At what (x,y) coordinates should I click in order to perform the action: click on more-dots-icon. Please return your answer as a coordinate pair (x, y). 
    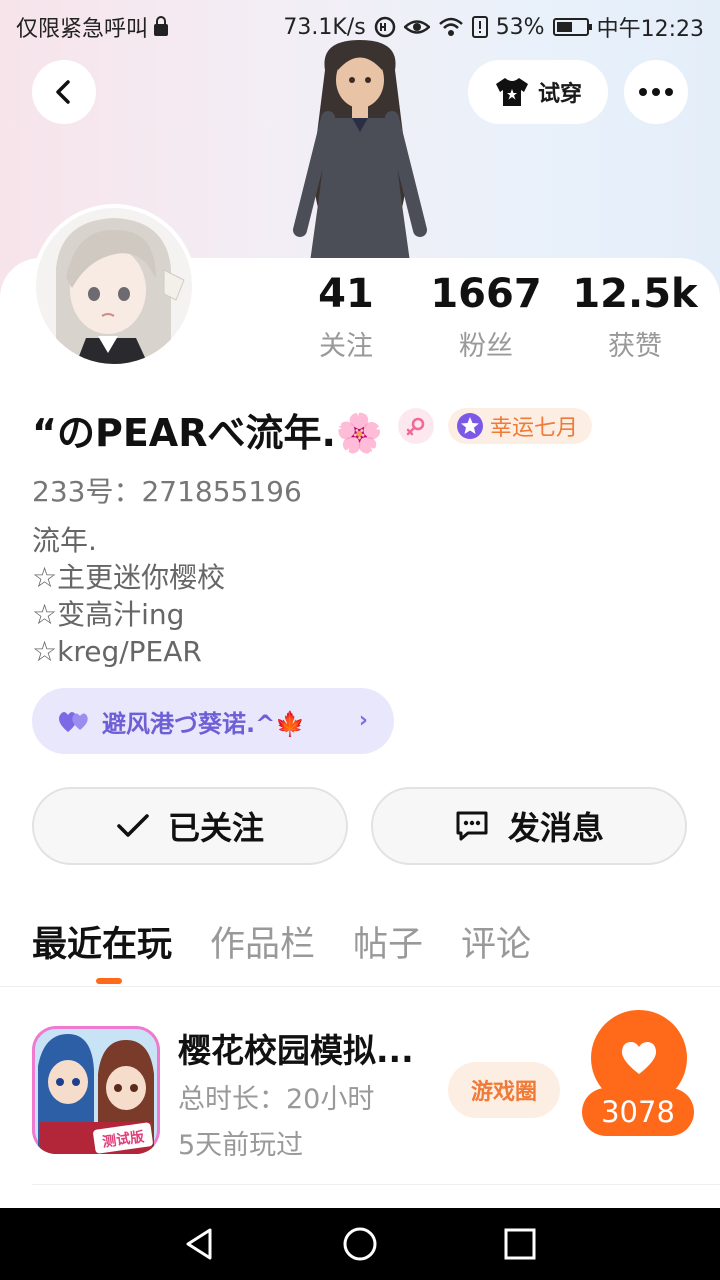
    Looking at the image, I should click on (656, 92).